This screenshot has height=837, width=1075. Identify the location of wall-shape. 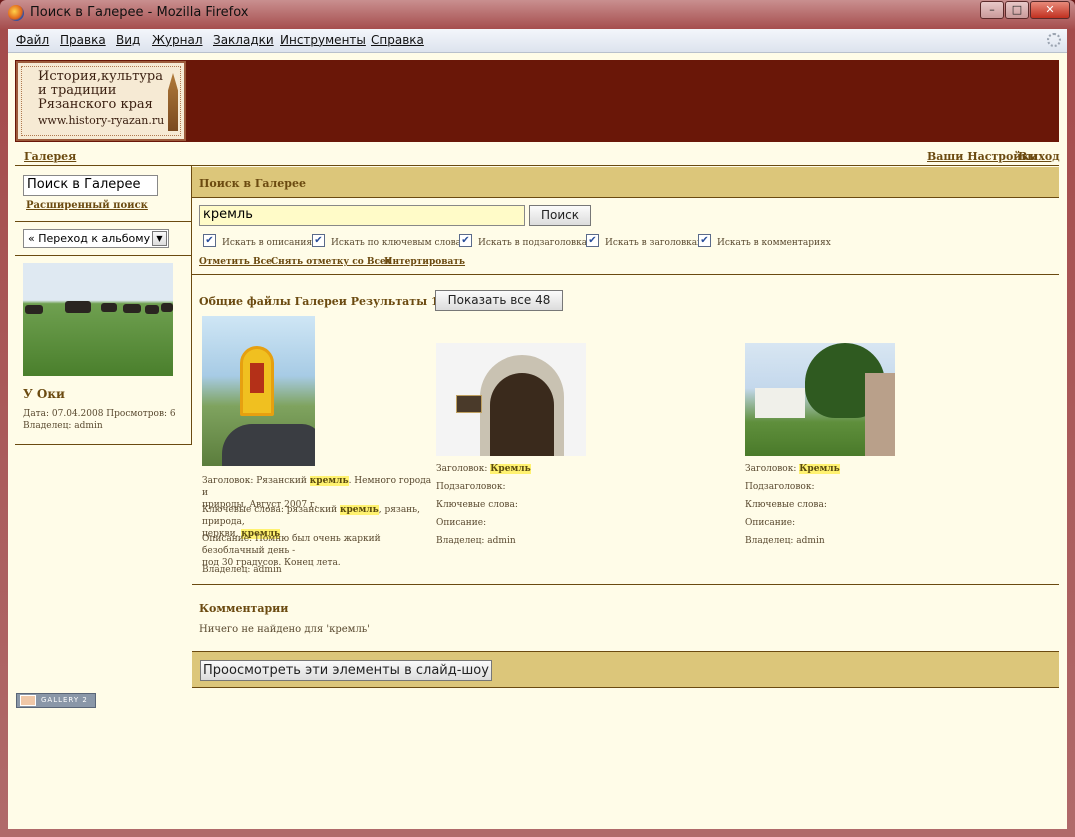
(880, 414).